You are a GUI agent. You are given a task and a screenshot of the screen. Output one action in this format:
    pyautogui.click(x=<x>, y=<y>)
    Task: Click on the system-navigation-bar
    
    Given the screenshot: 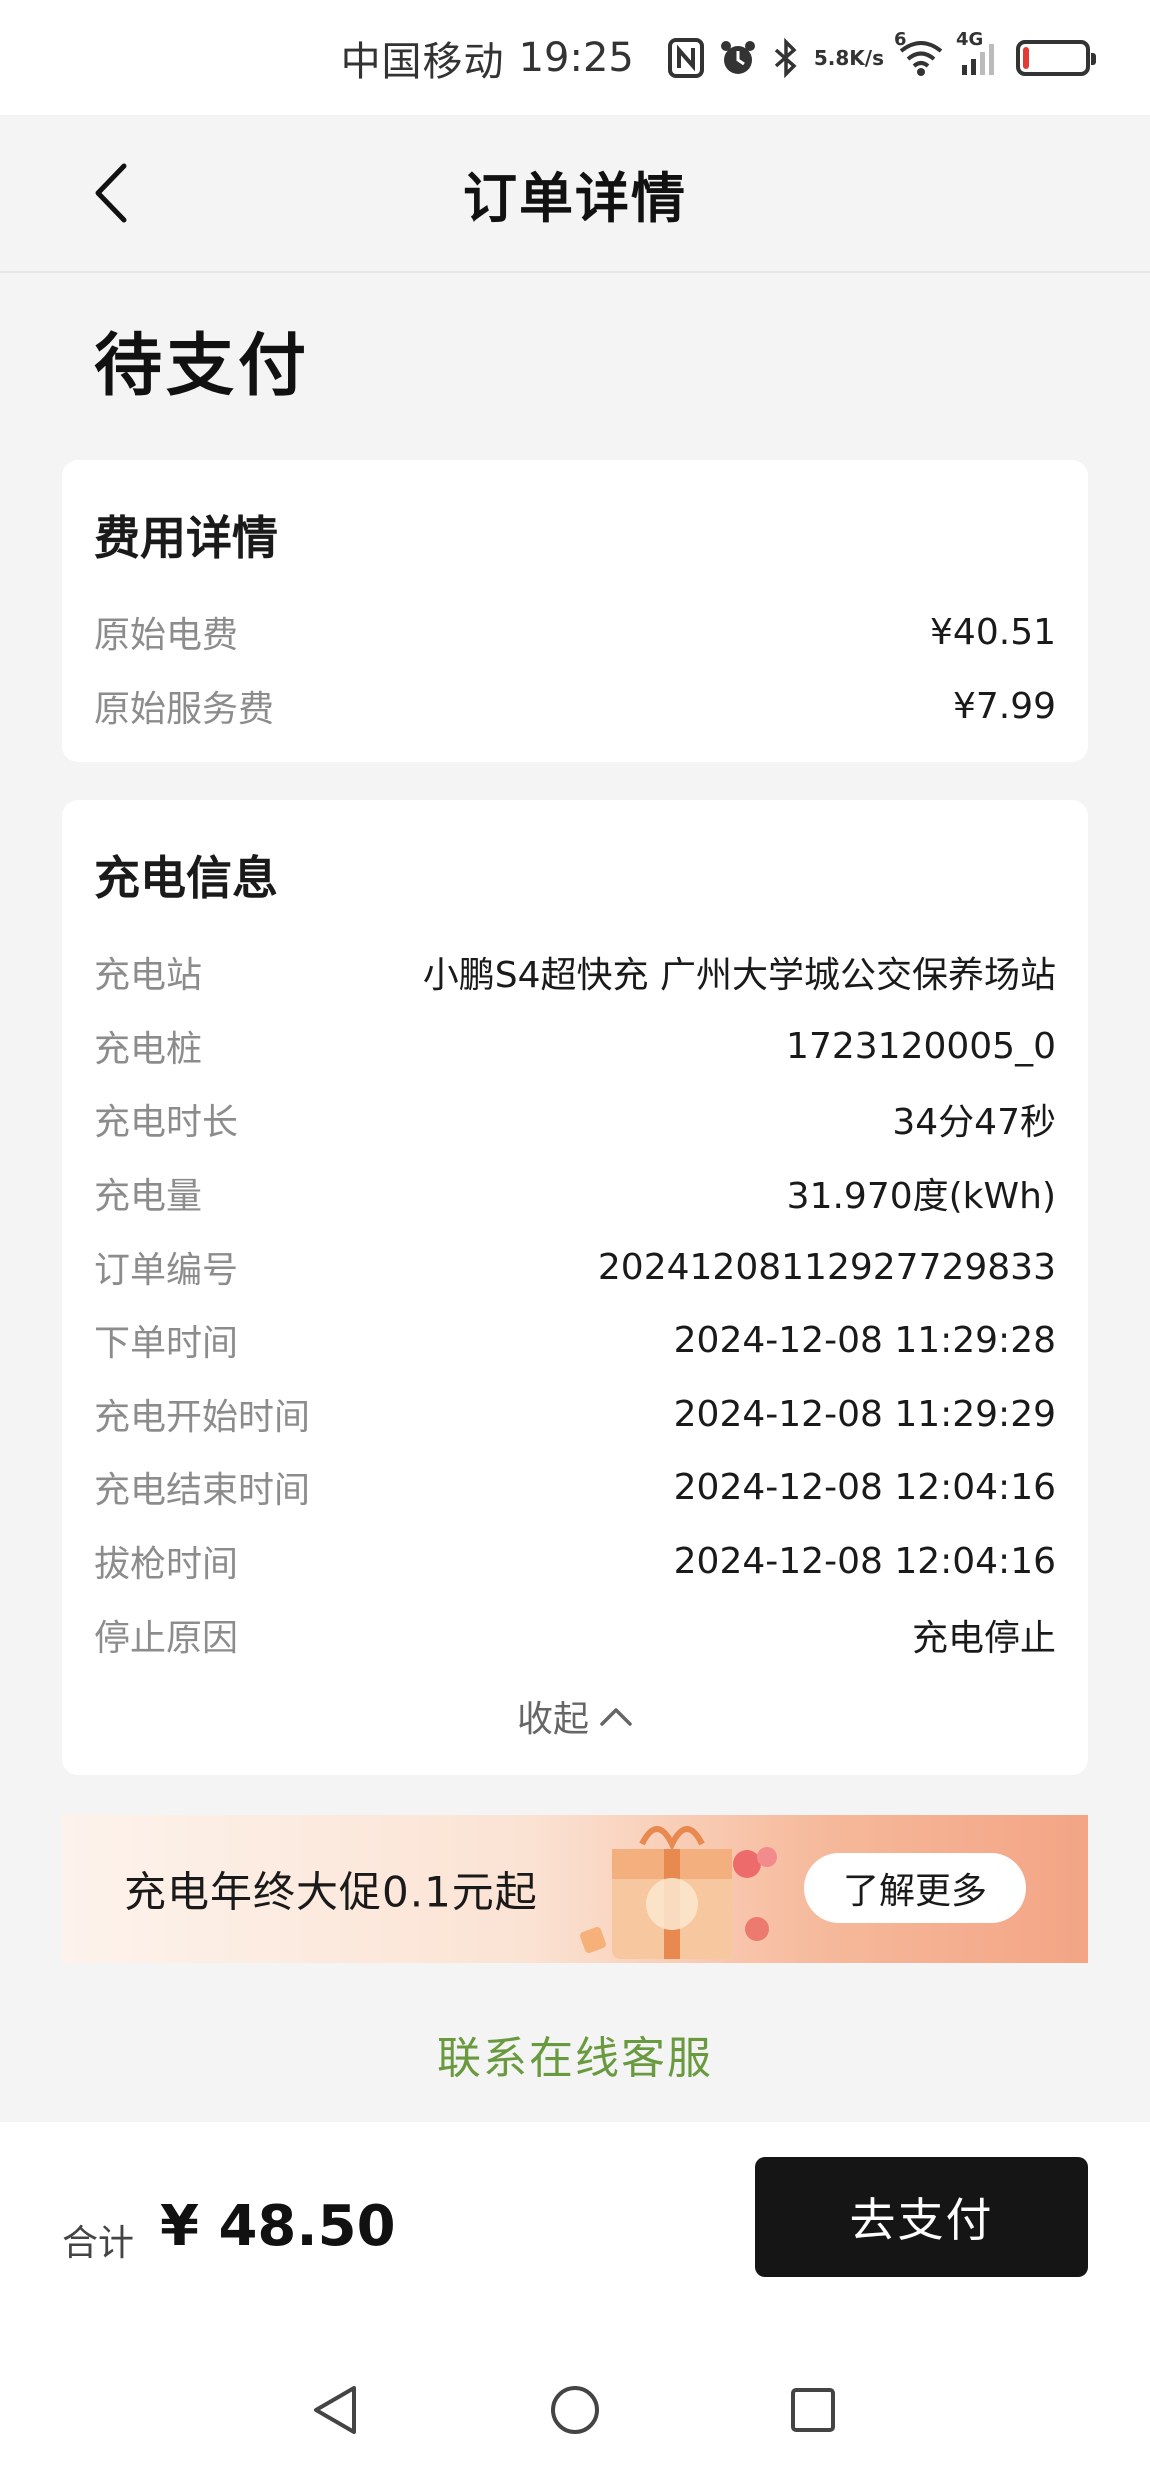 What is the action you would take?
    pyautogui.click(x=575, y=2427)
    